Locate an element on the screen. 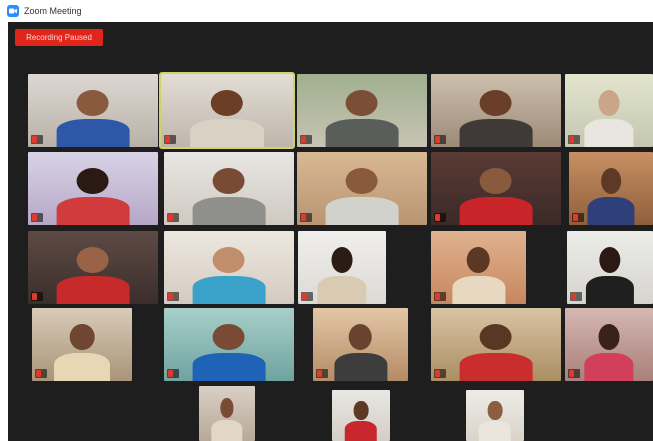 This screenshot has height=441, width=653. zoom-camera-icon is located at coordinates (13, 11).